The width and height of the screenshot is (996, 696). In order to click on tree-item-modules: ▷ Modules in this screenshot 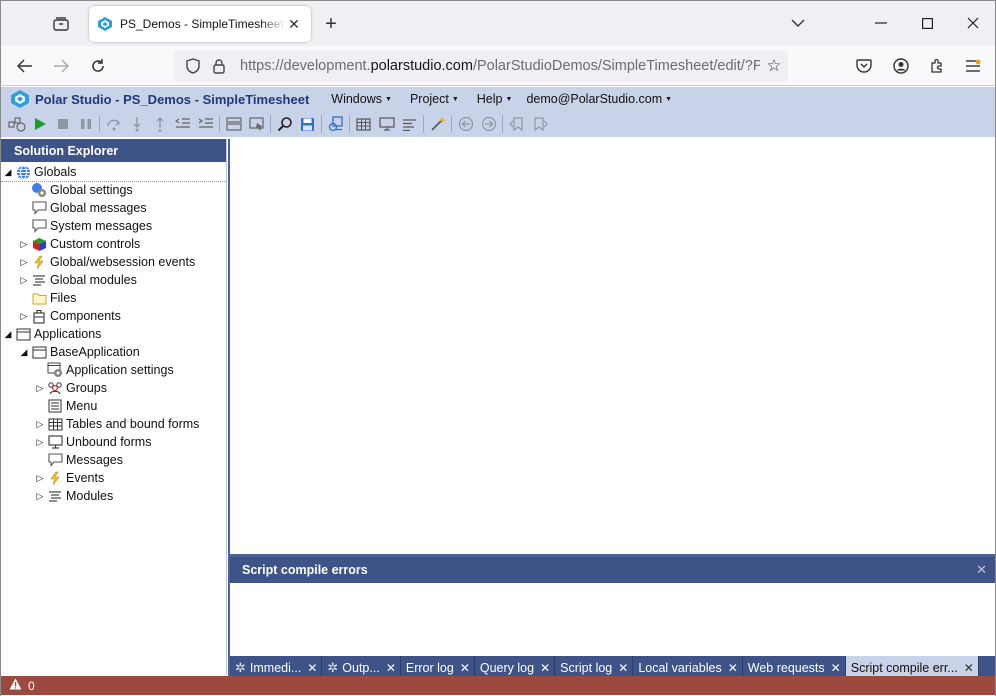, I will do `click(74, 496)`.